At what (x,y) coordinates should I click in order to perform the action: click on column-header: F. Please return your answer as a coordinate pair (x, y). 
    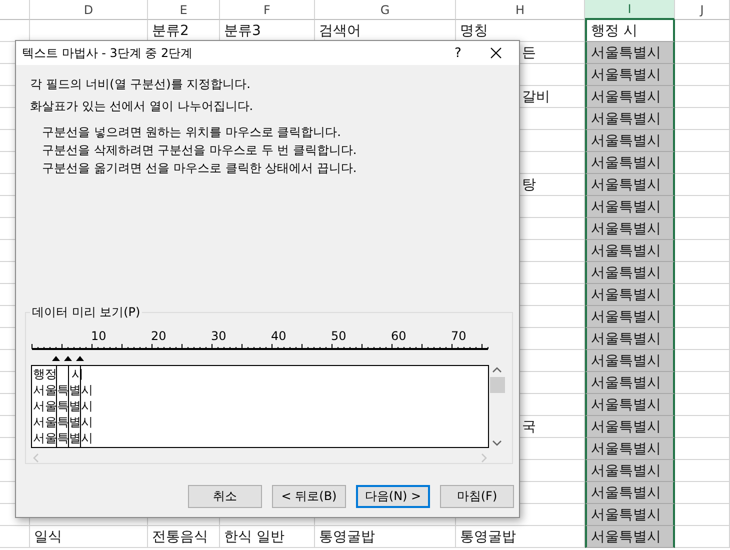
    Looking at the image, I should click on (267, 10).